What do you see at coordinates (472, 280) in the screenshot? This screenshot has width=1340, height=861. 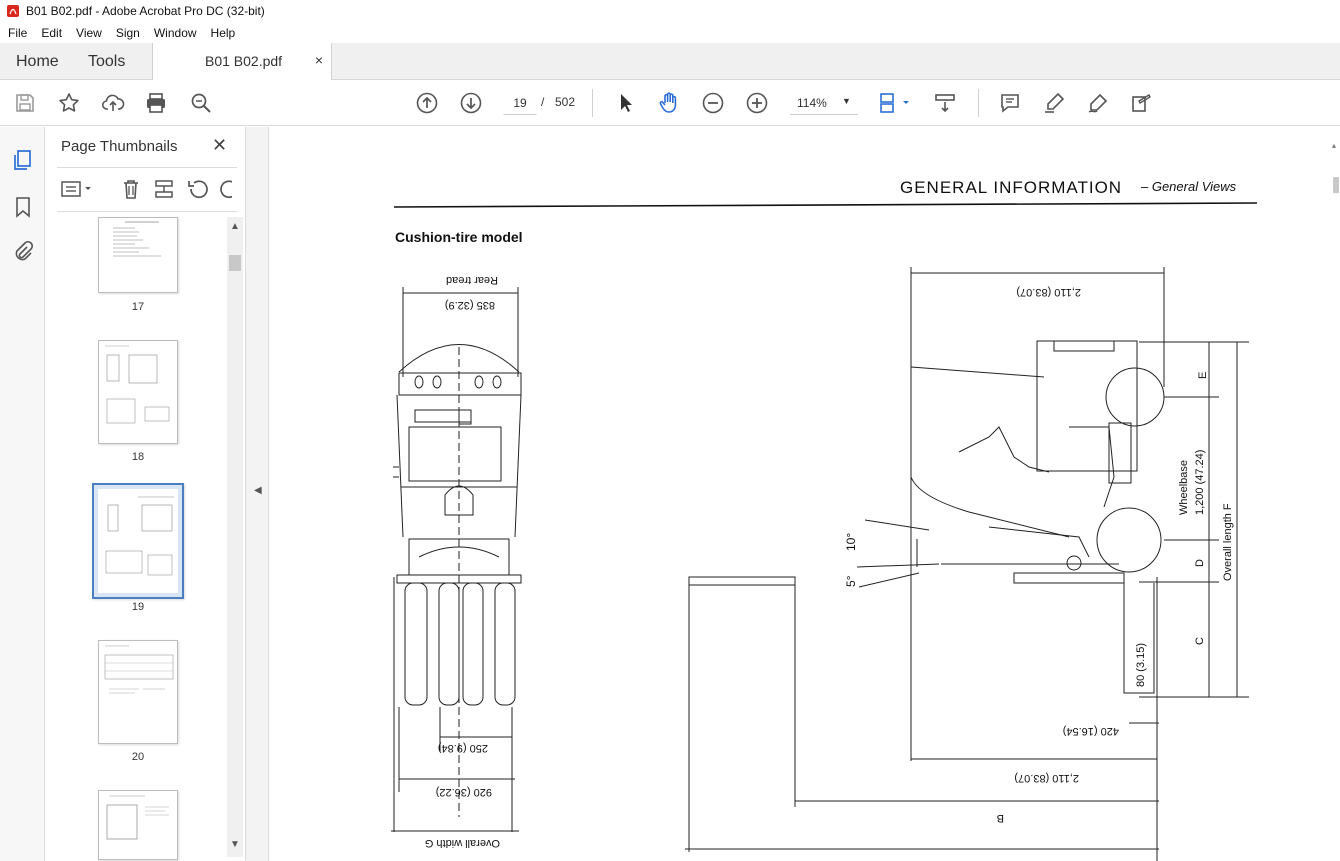 I see `dim-rear-tread: Rear tread` at bounding box center [472, 280].